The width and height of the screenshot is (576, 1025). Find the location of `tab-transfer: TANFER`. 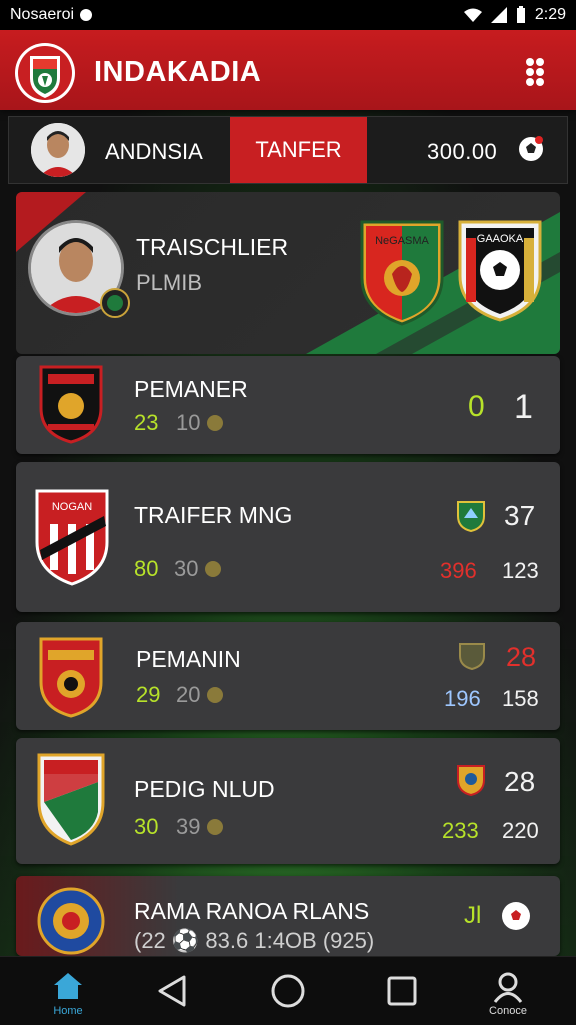

tab-transfer: TANFER is located at coordinates (298, 150).